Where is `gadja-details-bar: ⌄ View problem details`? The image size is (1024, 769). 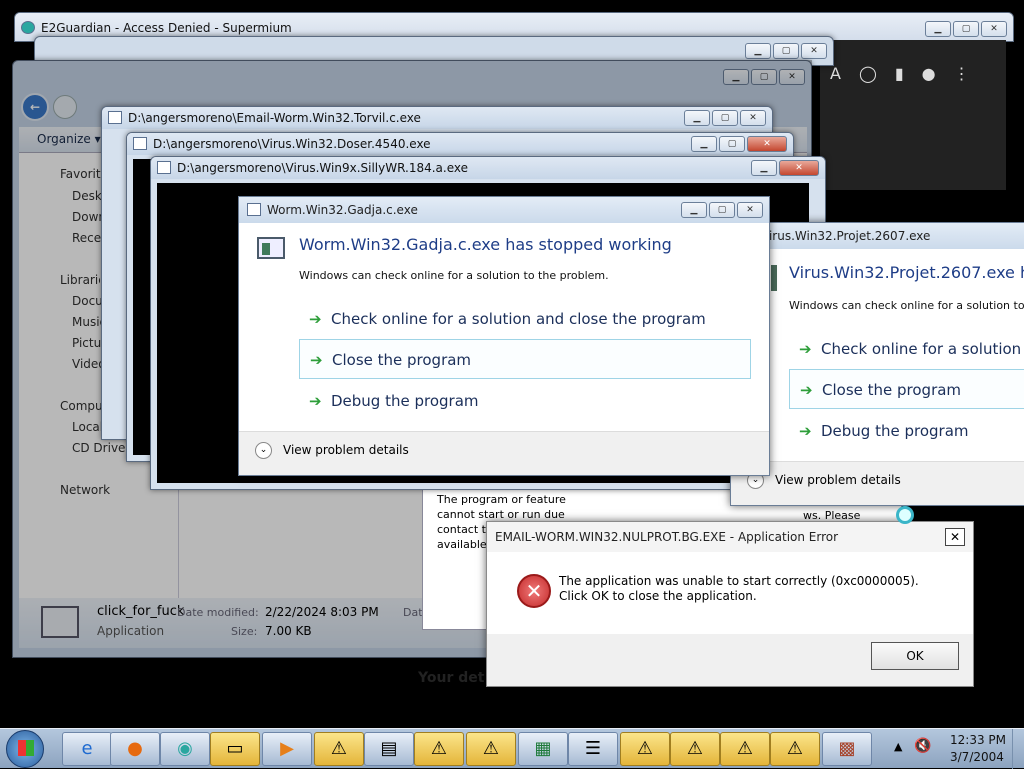
gadja-details-bar: ⌄ View problem details is located at coordinates (504, 453).